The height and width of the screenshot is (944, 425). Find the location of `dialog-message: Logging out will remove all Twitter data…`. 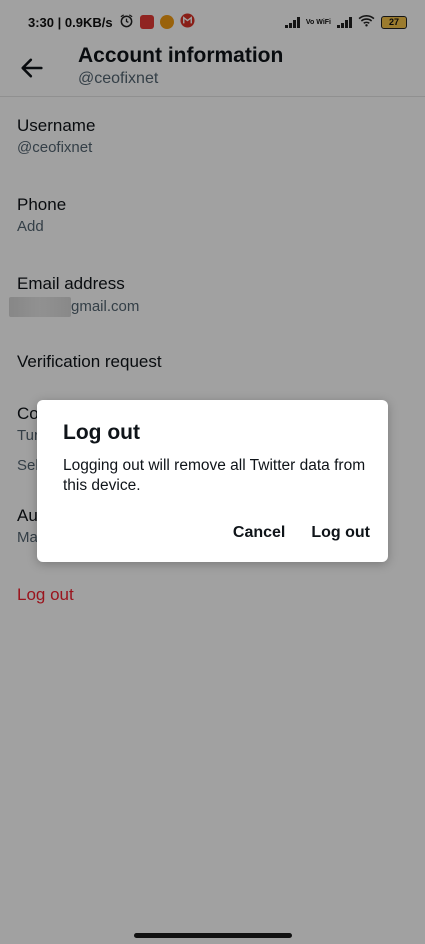

dialog-message: Logging out will remove all Twitter data… is located at coordinates (214, 475).